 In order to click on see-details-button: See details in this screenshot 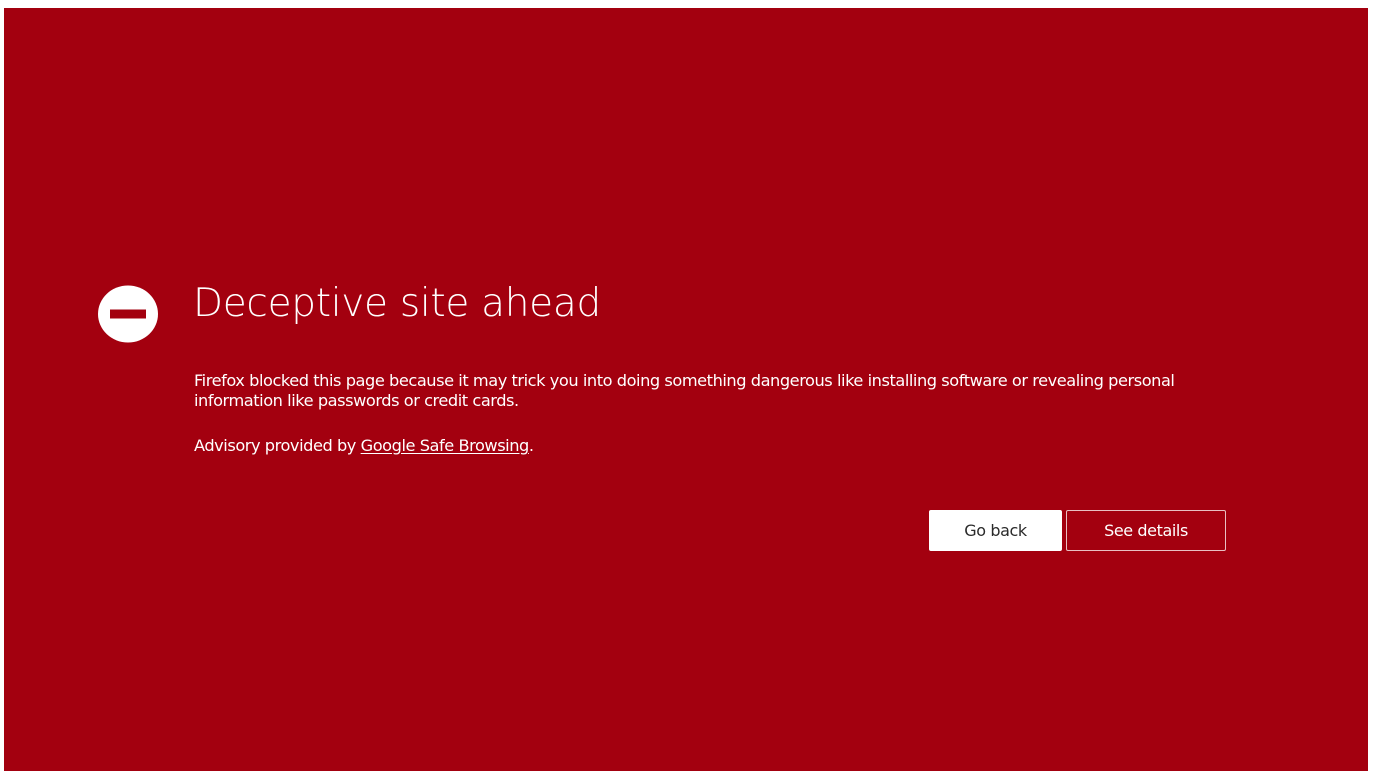, I will do `click(1146, 530)`.